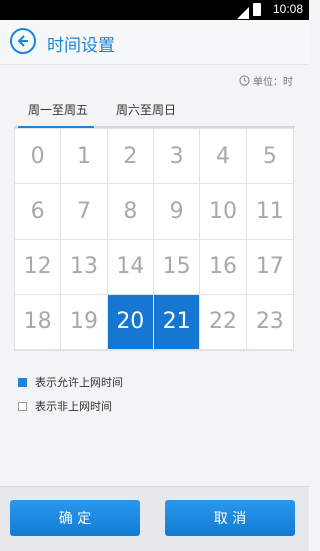  Describe the element at coordinates (58, 109) in the screenshot. I see `tab-weekdays: 周一至周五` at that location.